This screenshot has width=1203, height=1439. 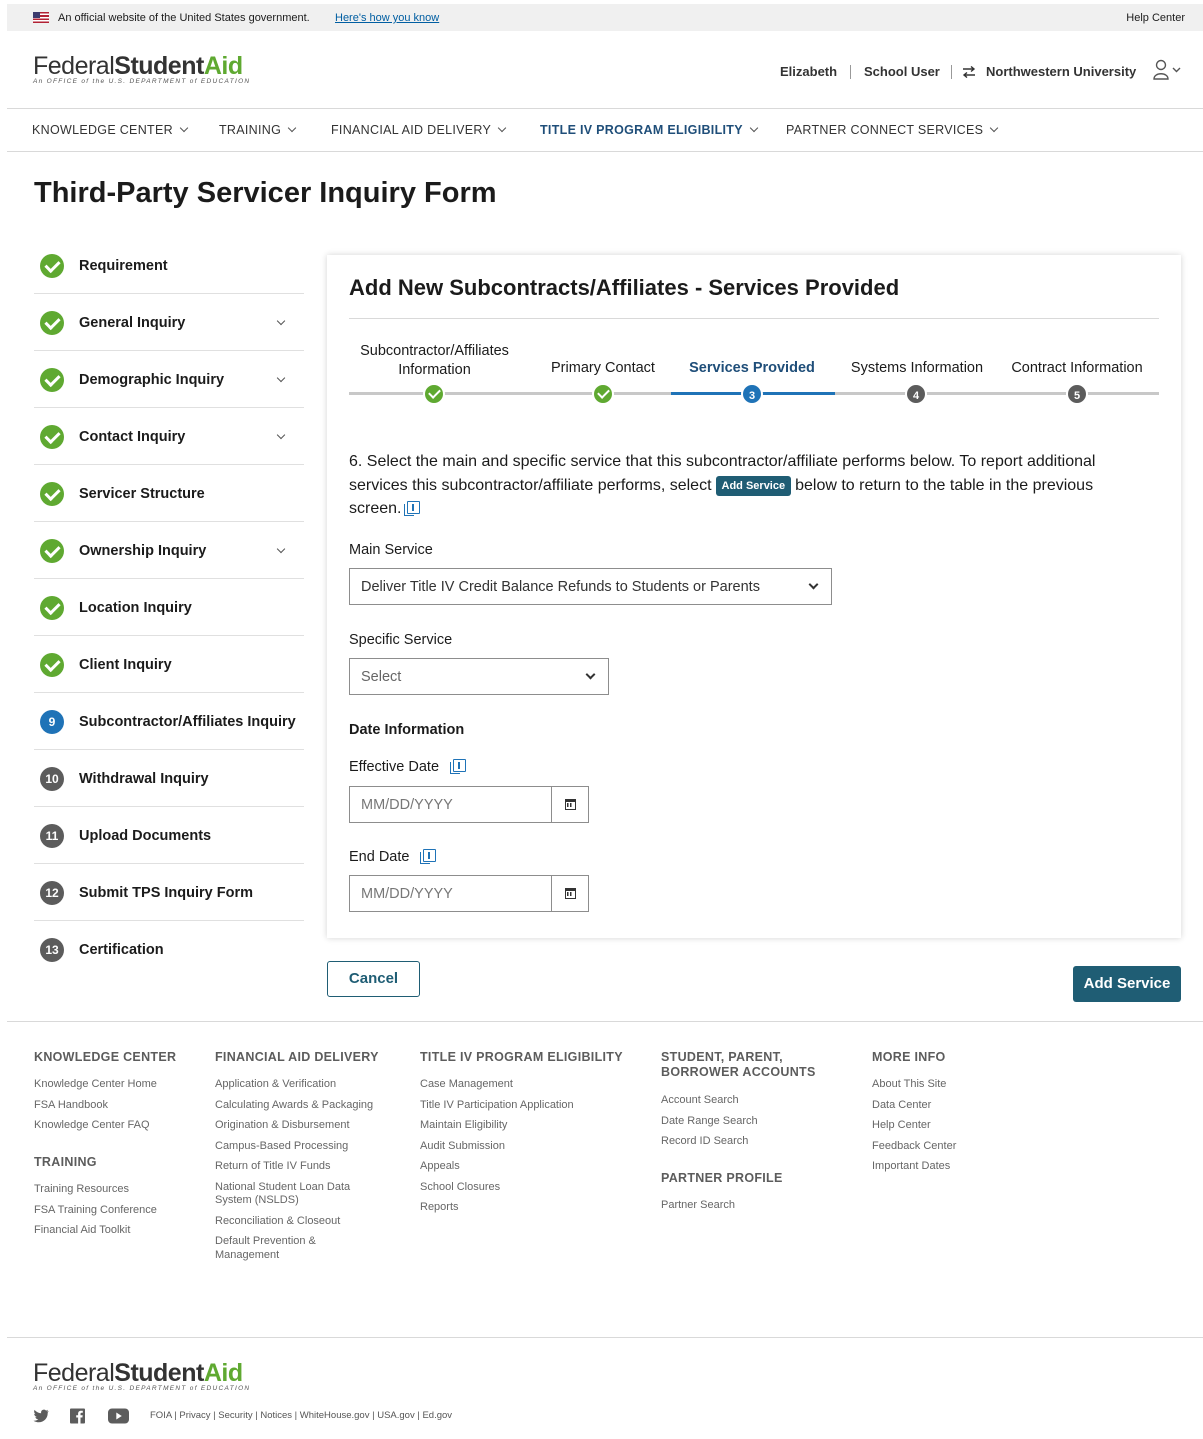 I want to click on progress-step-systems-information: Systems Information, so click(x=917, y=368).